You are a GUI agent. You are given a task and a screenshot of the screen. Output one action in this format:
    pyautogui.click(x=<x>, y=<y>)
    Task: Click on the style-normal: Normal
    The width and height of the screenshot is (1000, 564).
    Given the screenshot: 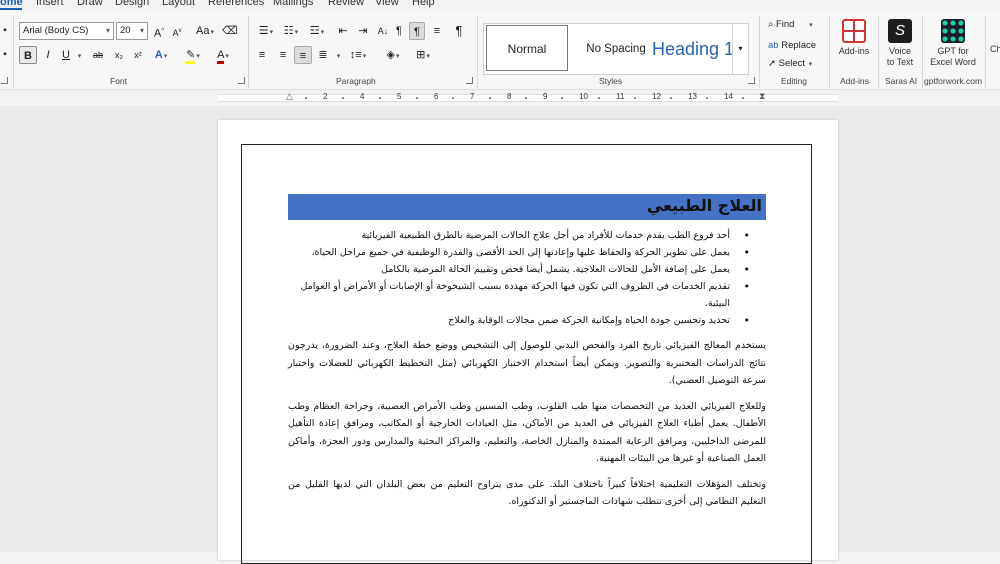 What is the action you would take?
    pyautogui.click(x=527, y=48)
    